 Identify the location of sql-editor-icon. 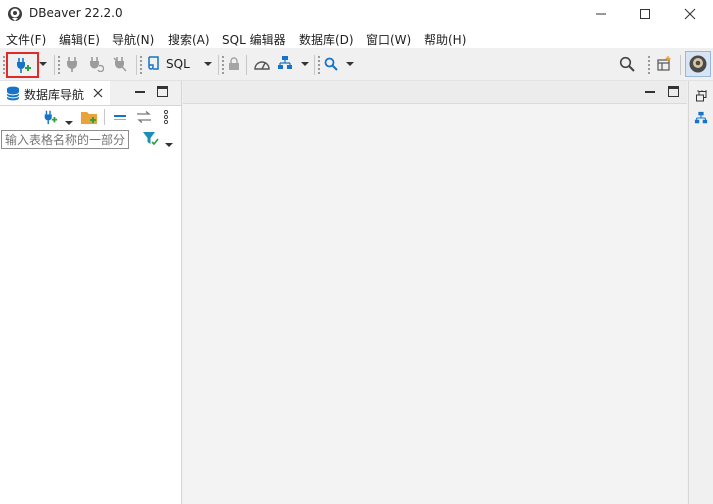
(153, 63).